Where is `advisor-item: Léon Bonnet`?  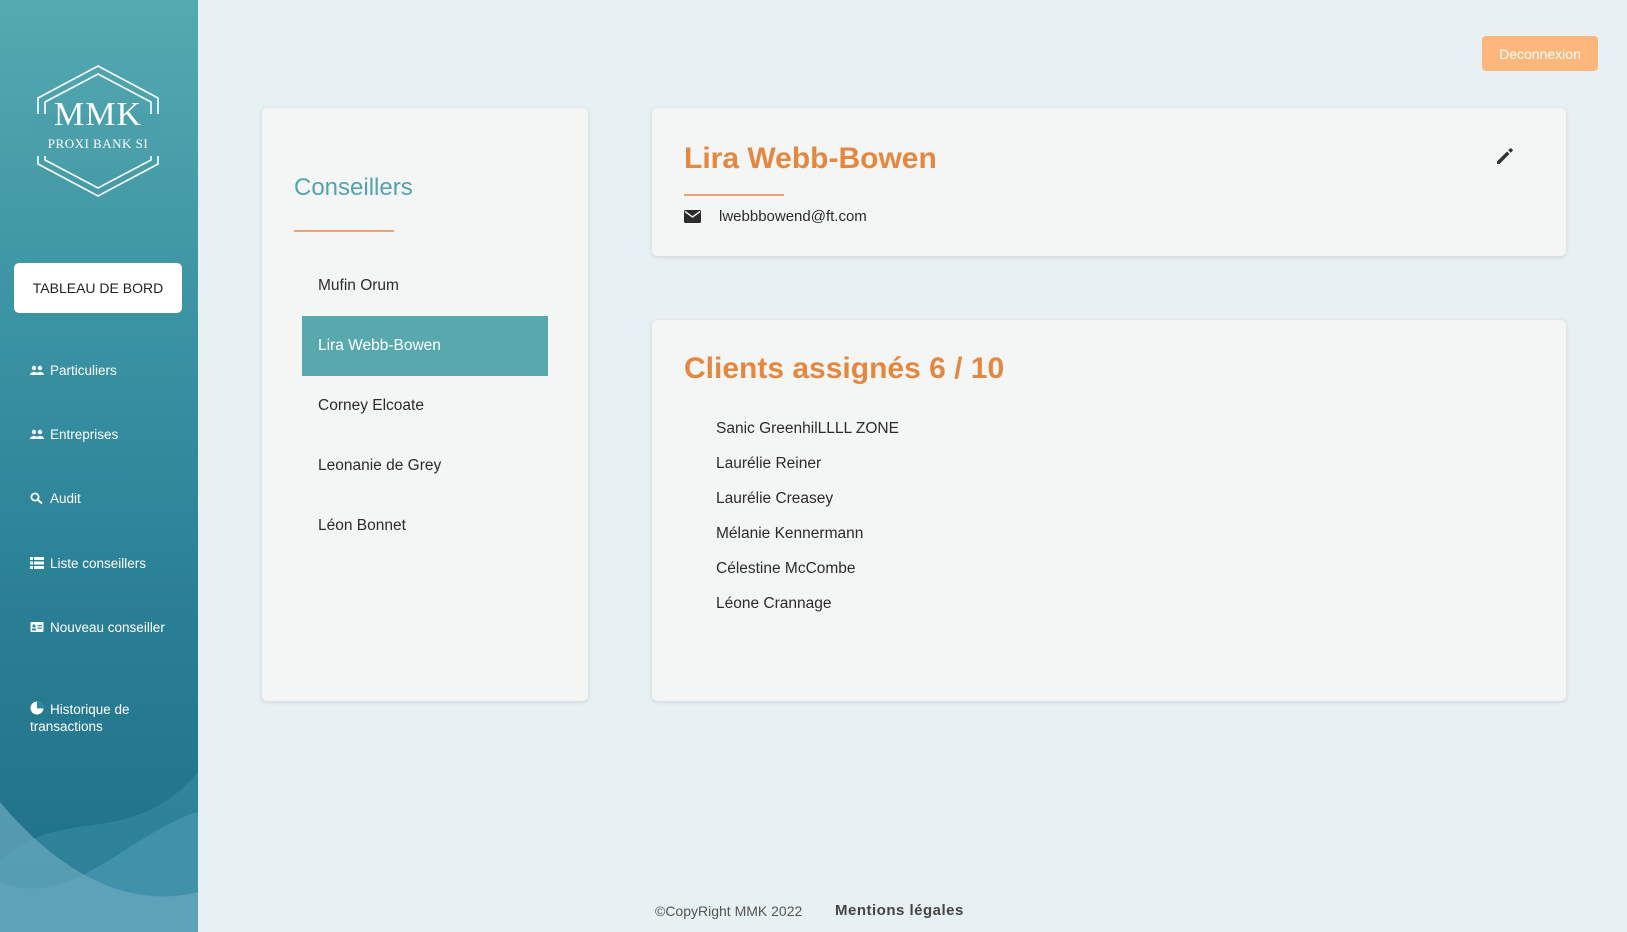
advisor-item: Léon Bonnet is located at coordinates (425, 526).